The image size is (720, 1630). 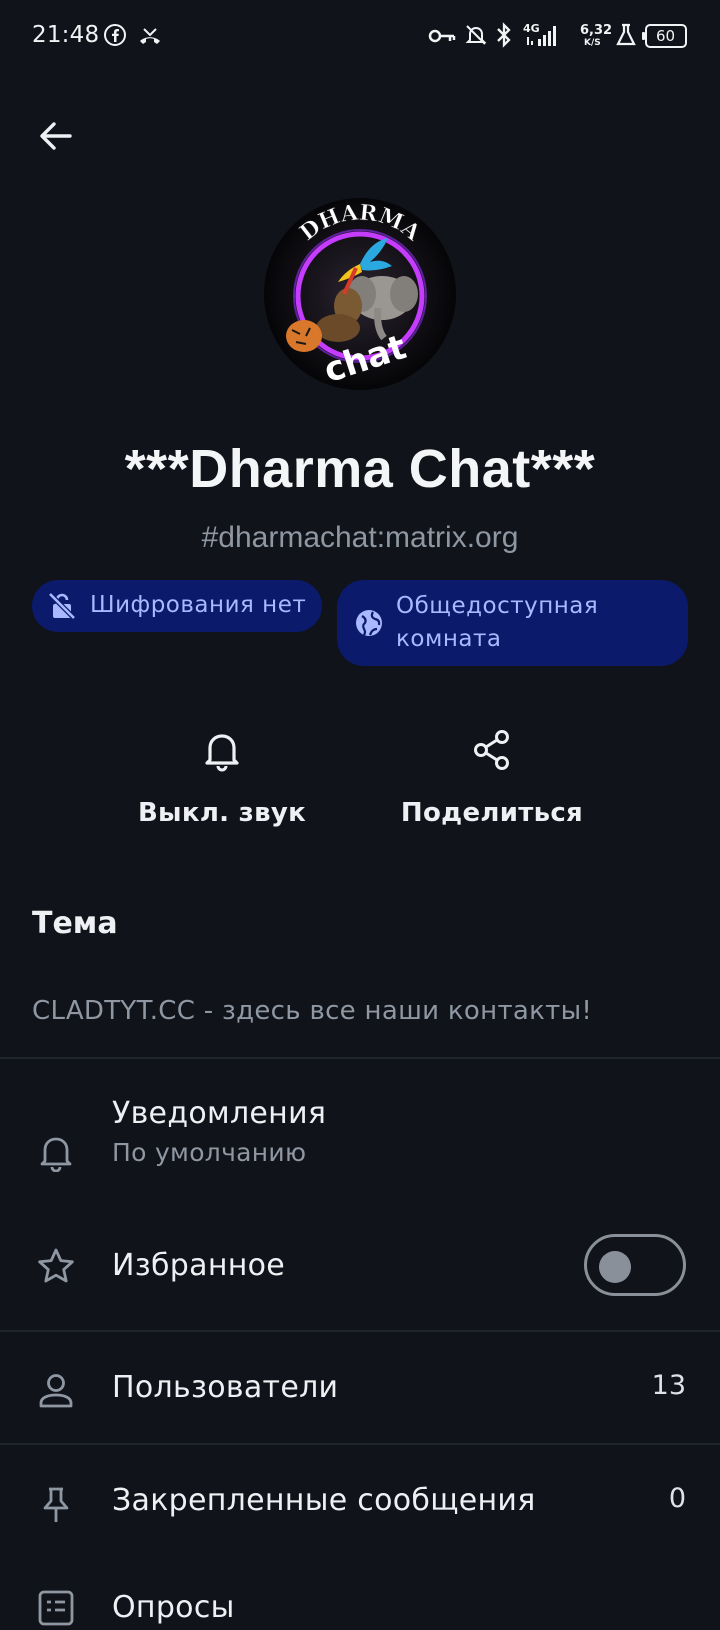 What do you see at coordinates (360, 469) in the screenshot?
I see `room-title: ***Dharma Chat***` at bounding box center [360, 469].